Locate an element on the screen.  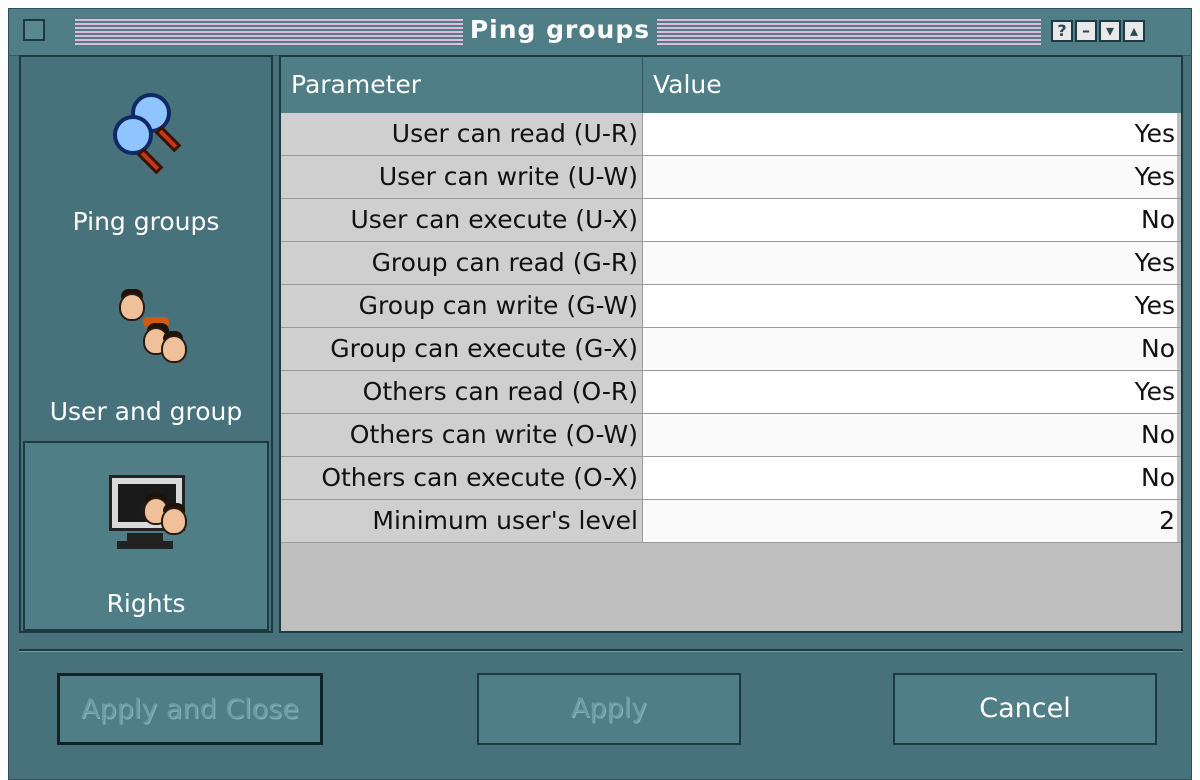
help-button: ? is located at coordinates (1062, 31).